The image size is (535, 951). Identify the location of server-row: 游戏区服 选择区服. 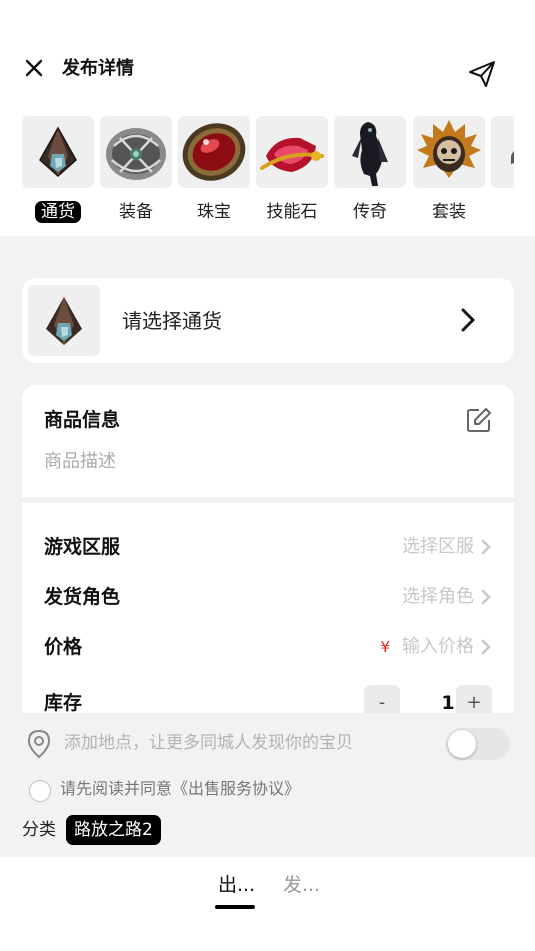
(268, 547).